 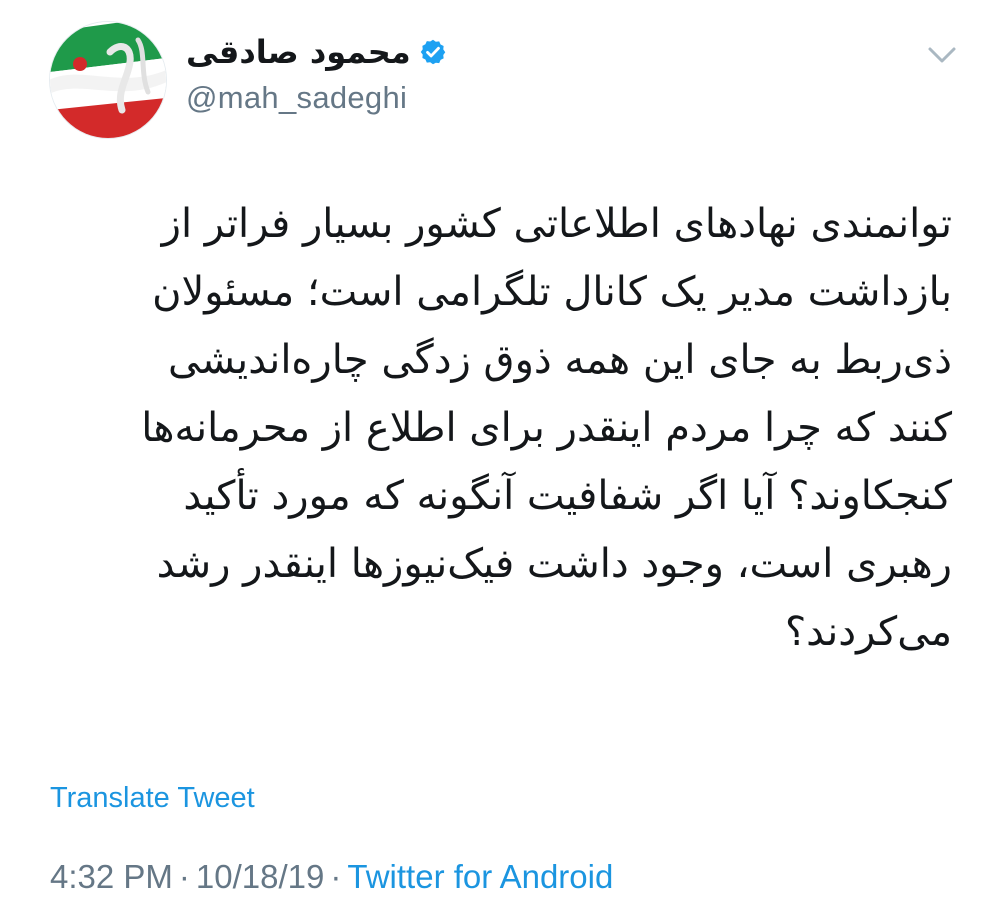 What do you see at coordinates (111, 876) in the screenshot?
I see `tweet-time: 4:32 PM` at bounding box center [111, 876].